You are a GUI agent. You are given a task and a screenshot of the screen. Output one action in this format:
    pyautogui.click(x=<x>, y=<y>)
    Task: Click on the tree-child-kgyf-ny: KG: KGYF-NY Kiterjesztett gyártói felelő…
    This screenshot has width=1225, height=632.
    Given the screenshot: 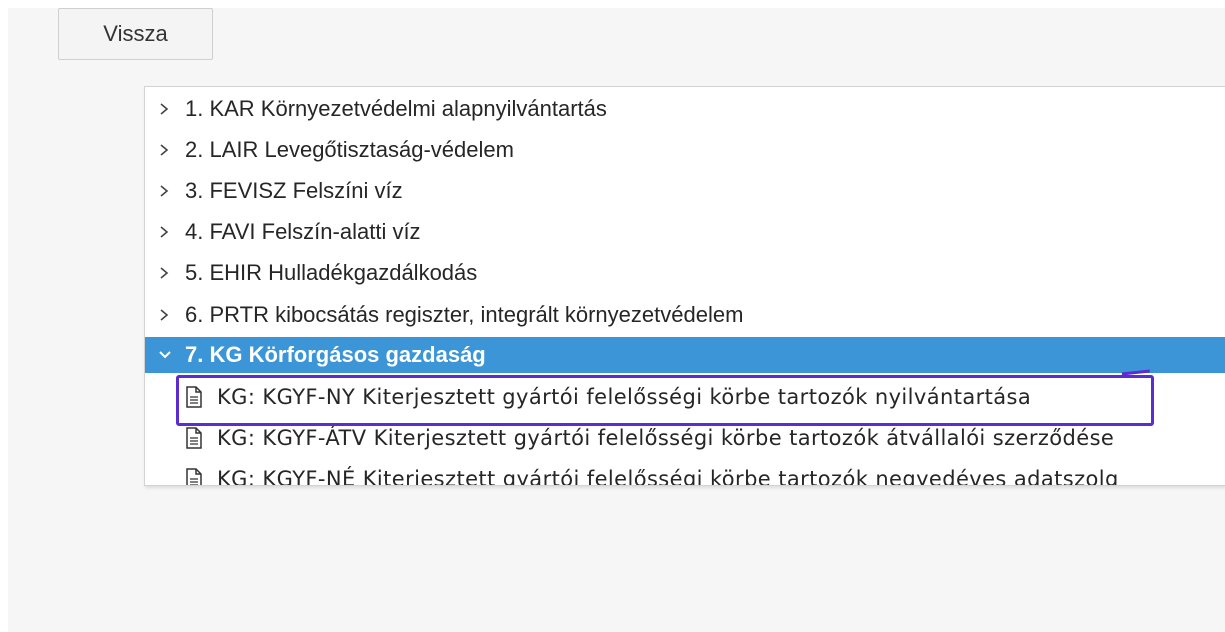 What is the action you would take?
    pyautogui.click(x=685, y=397)
    